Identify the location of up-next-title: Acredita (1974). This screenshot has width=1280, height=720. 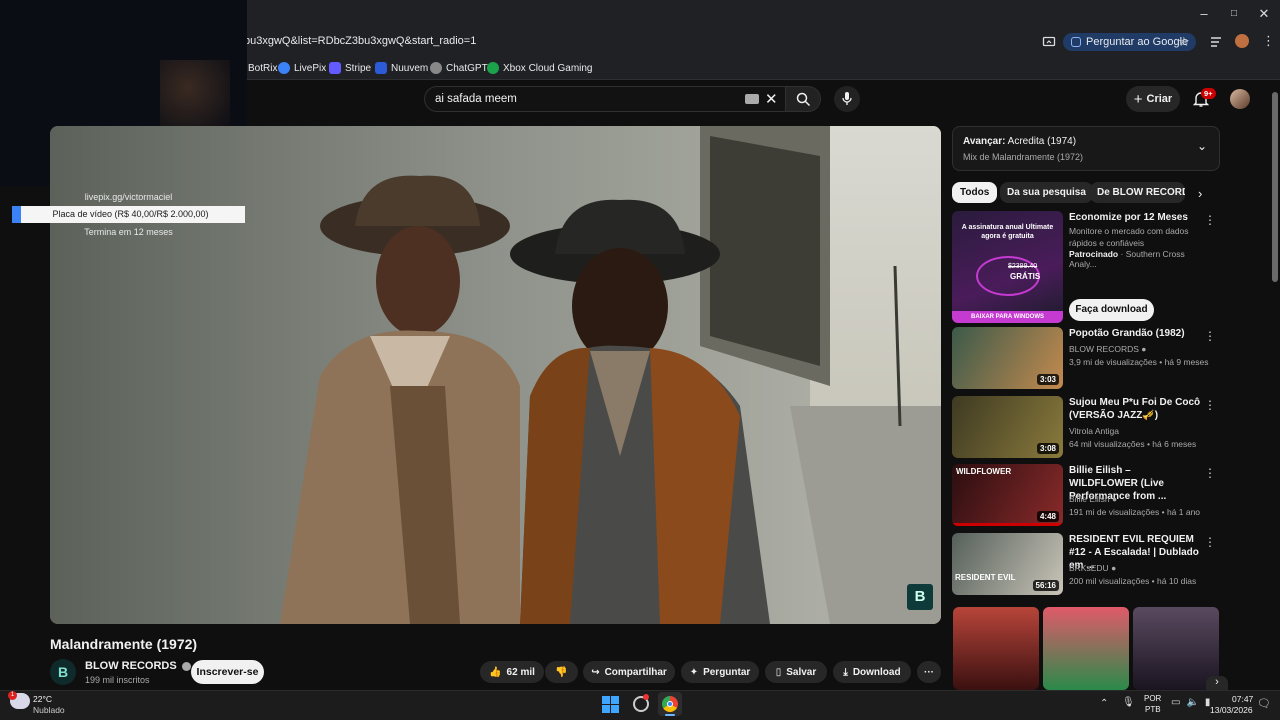
(1042, 141).